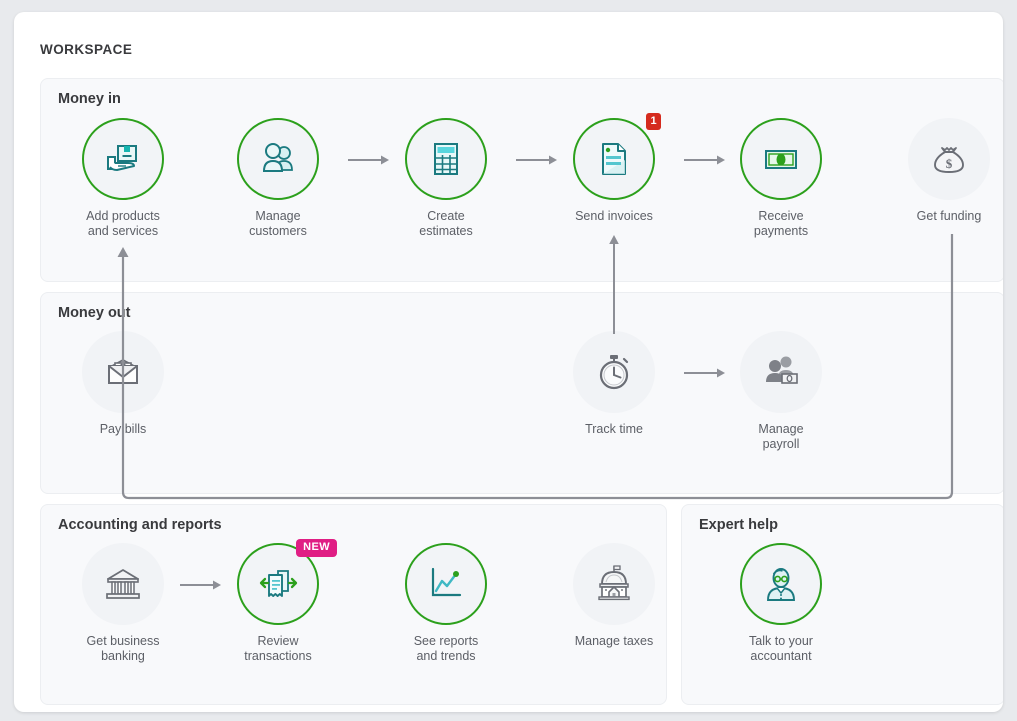 Image resolution: width=1017 pixels, height=721 pixels. I want to click on line-chart-icon, so click(446, 584).